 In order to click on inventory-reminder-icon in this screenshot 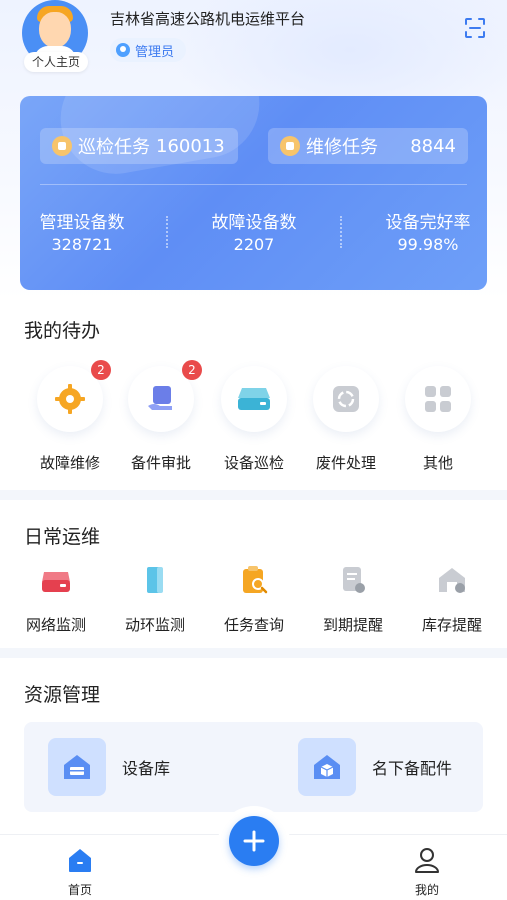, I will do `click(452, 580)`.